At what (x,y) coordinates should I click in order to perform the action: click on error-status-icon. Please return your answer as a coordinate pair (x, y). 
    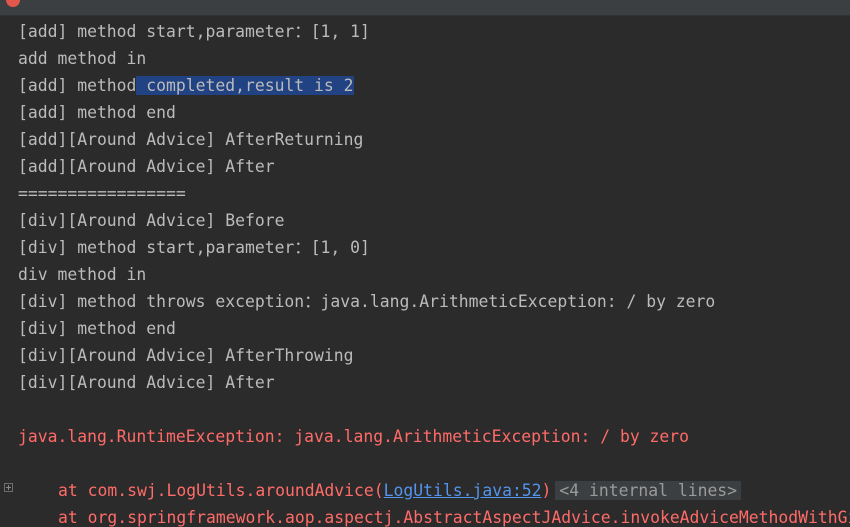
    Looking at the image, I should click on (13, 3).